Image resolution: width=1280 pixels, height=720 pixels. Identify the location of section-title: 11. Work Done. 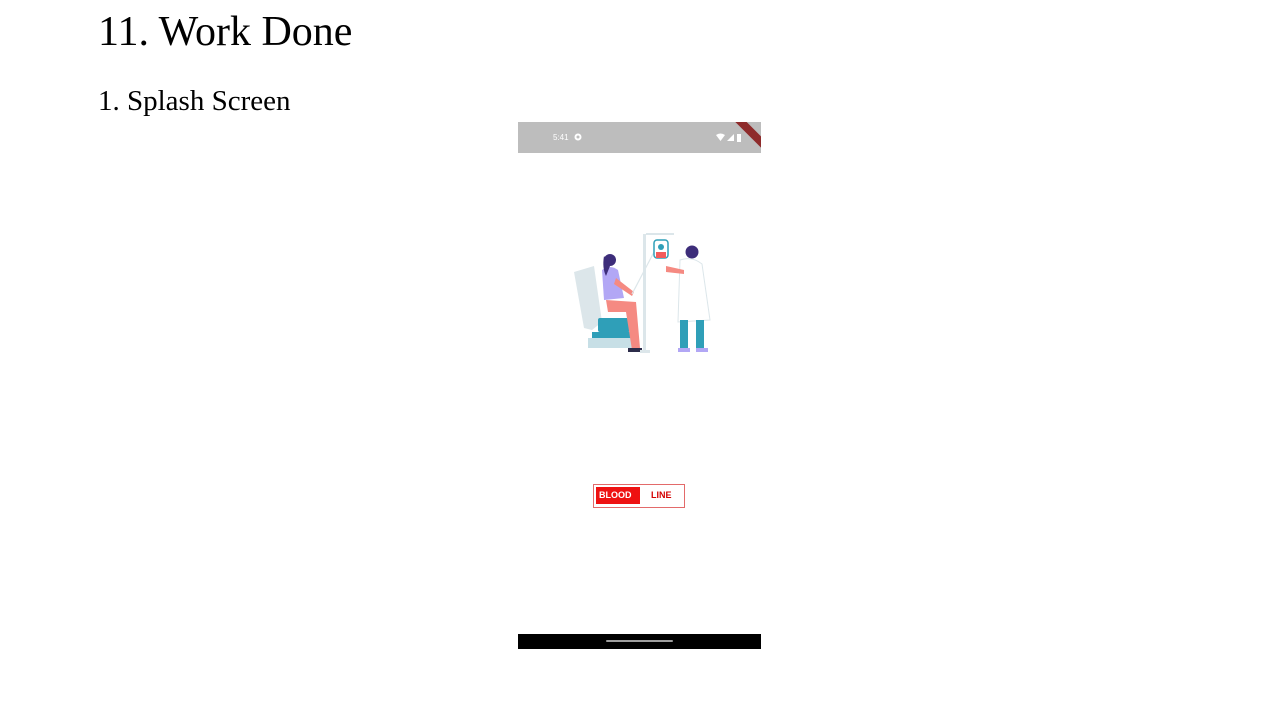
(225, 32).